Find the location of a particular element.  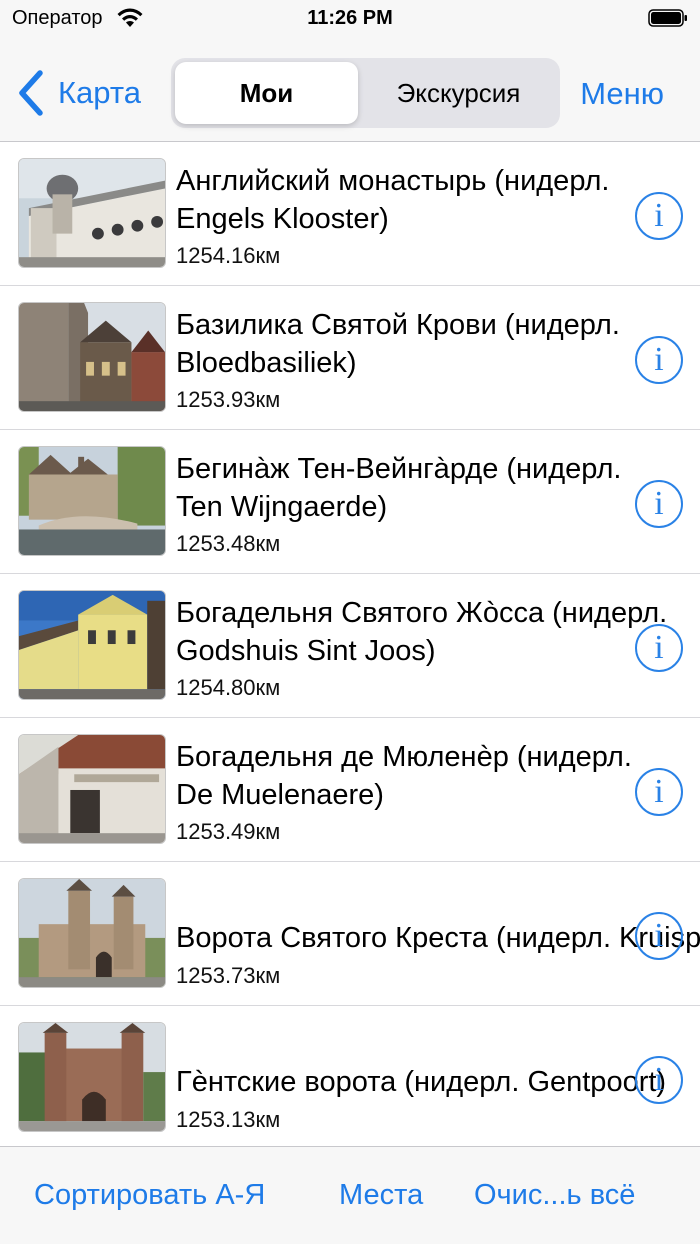

clear-all-button: Очис...ь всё is located at coordinates (554, 1195).